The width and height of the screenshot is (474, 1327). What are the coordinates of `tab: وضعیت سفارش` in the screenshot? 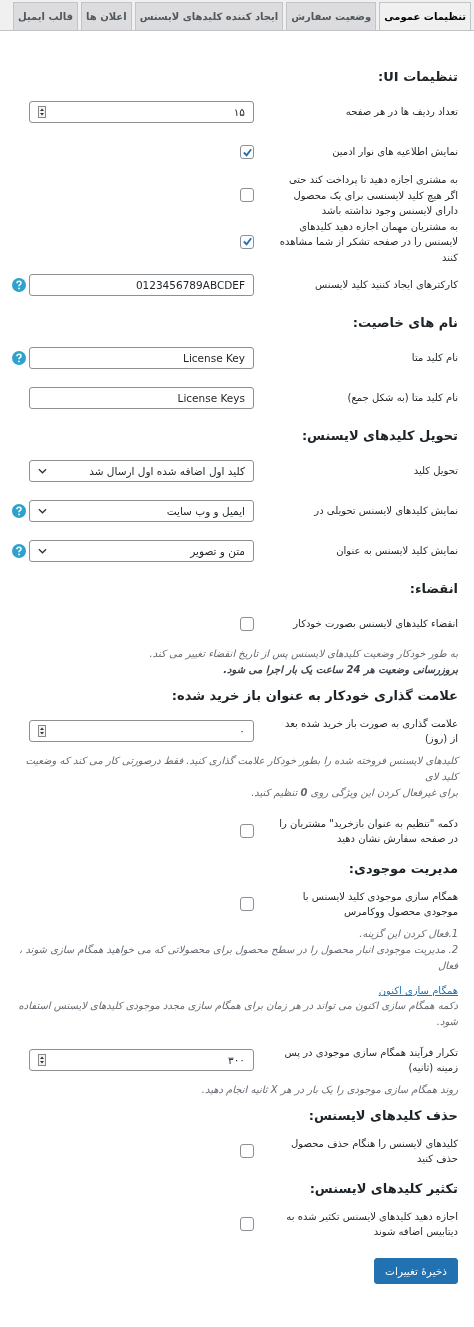 It's located at (331, 16).